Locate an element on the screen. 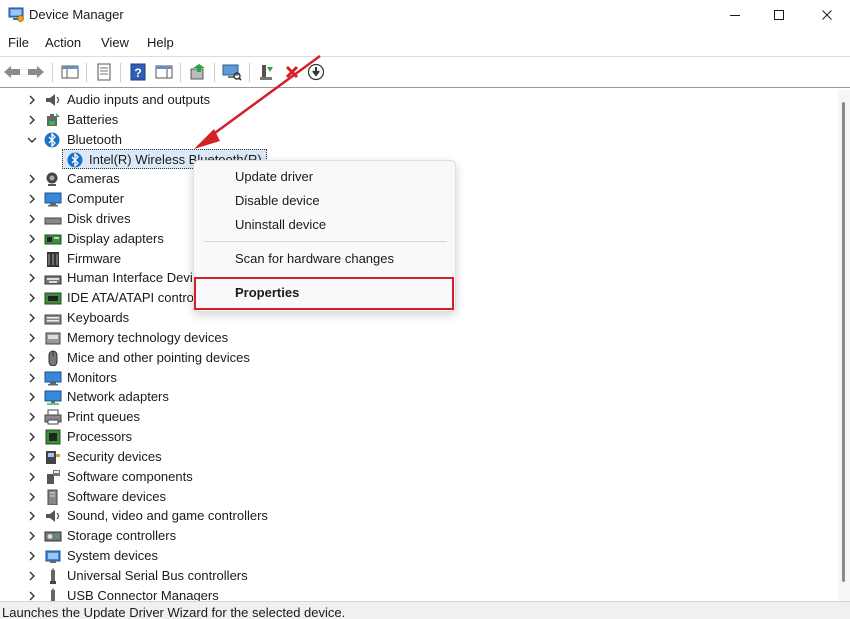 The height and width of the screenshot is (619, 850). tree-category-label: Firmware is located at coordinates (94, 258).